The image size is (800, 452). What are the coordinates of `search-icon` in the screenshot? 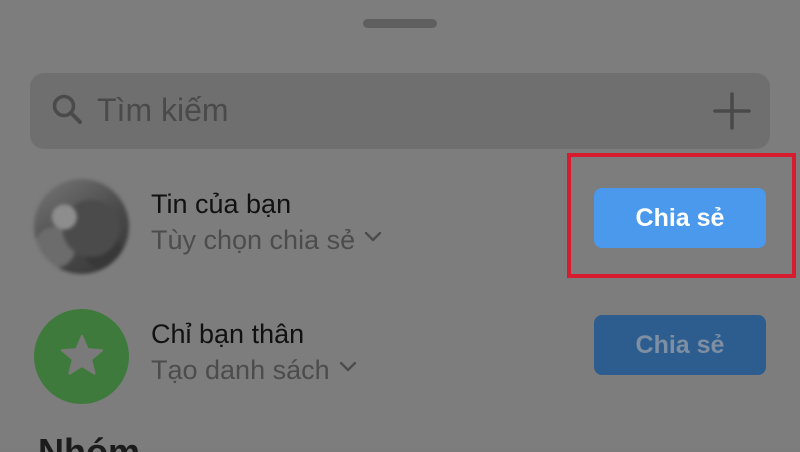 It's located at (67, 109).